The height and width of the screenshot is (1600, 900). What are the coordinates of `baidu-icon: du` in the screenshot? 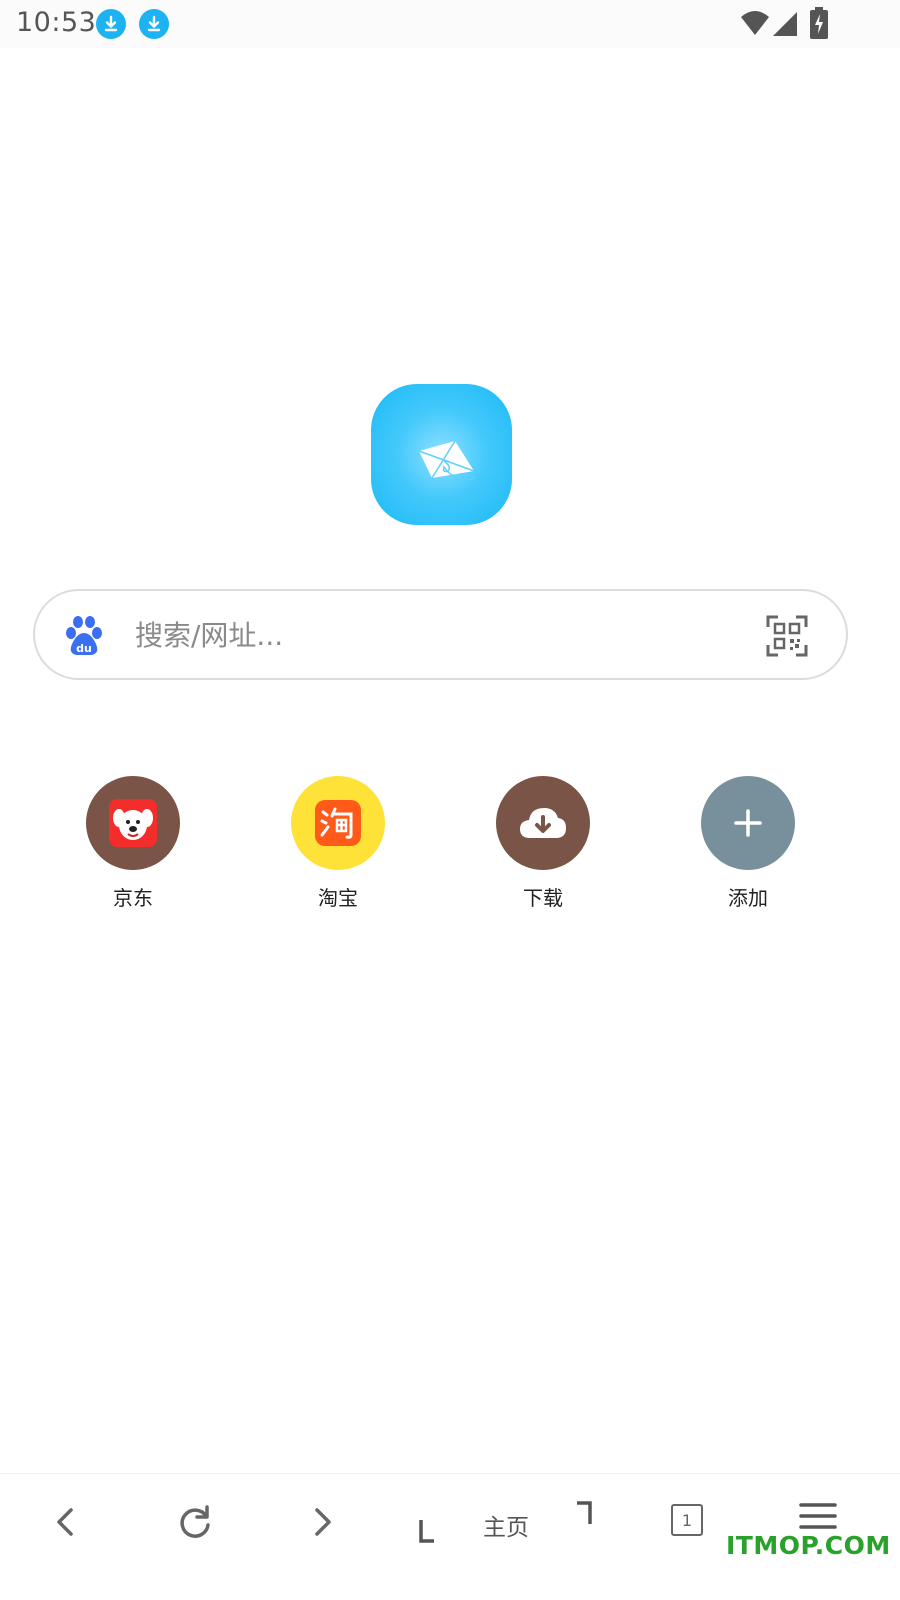 It's located at (84, 635).